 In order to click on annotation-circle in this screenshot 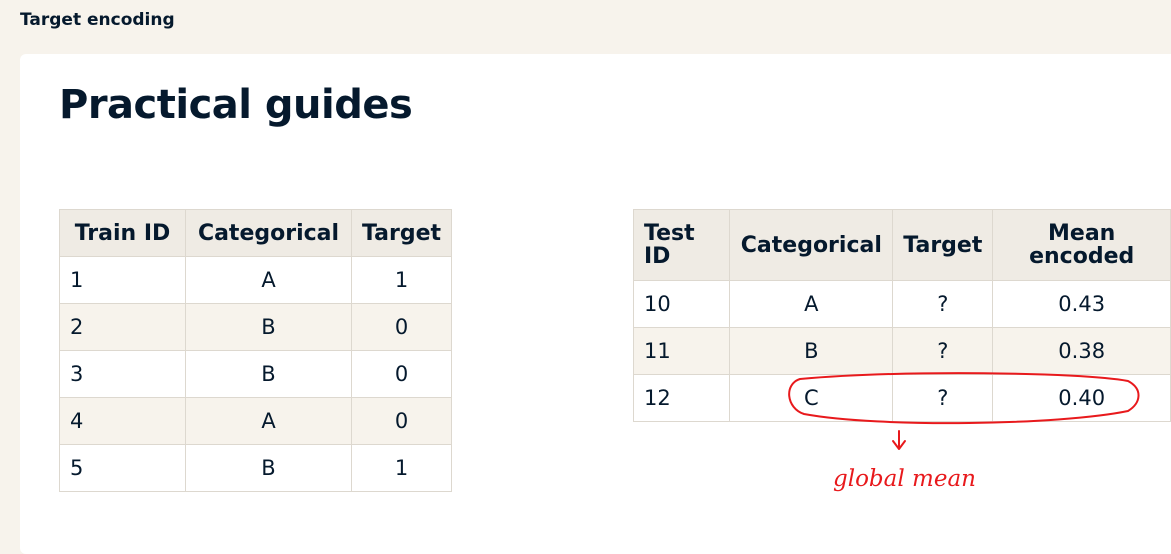, I will do `click(964, 398)`.